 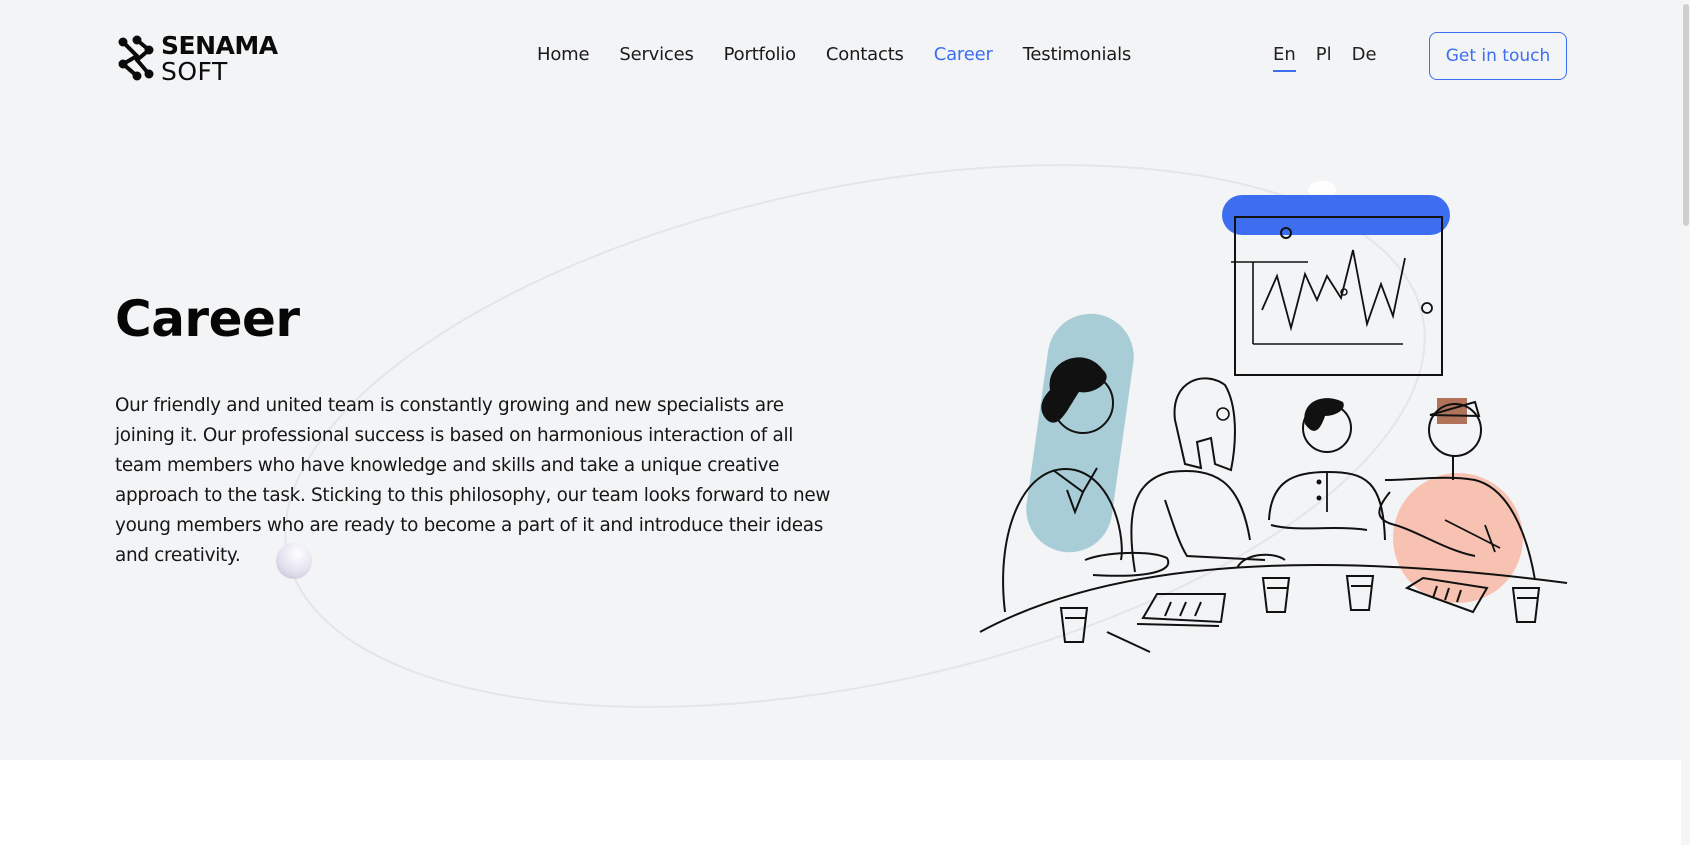 What do you see at coordinates (656, 54) in the screenshot?
I see `nav-item-services: Services` at bounding box center [656, 54].